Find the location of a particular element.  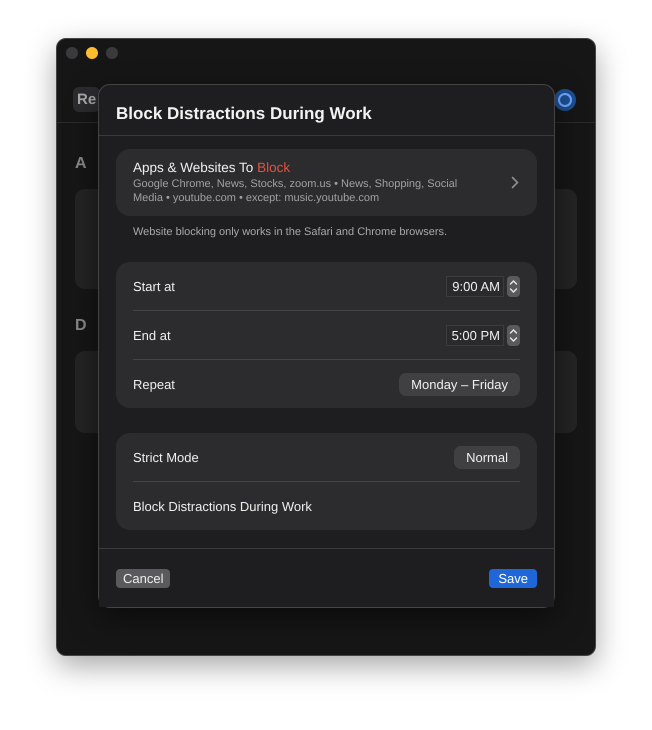

popup-button: Monday – Friday is located at coordinates (459, 384).